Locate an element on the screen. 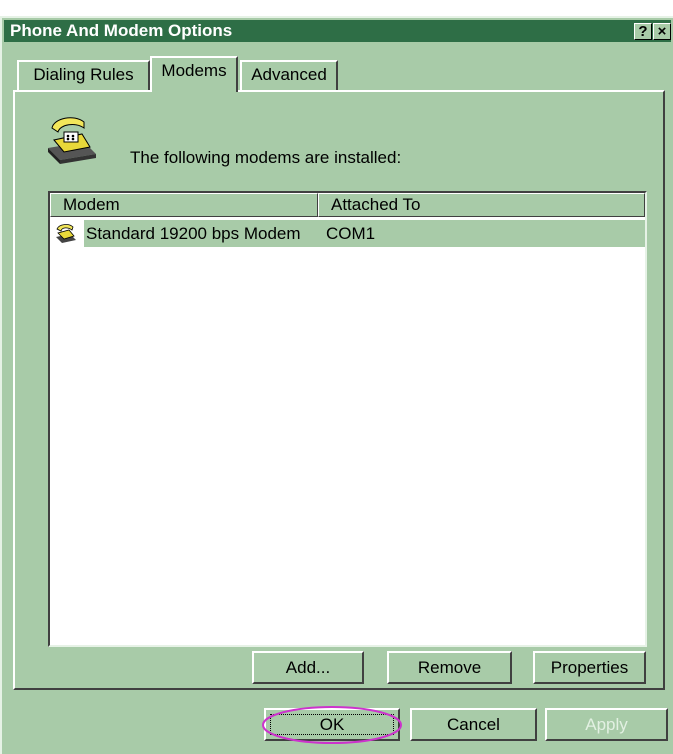 This screenshot has height=754, width=673. ok-button: OK is located at coordinates (332, 724).